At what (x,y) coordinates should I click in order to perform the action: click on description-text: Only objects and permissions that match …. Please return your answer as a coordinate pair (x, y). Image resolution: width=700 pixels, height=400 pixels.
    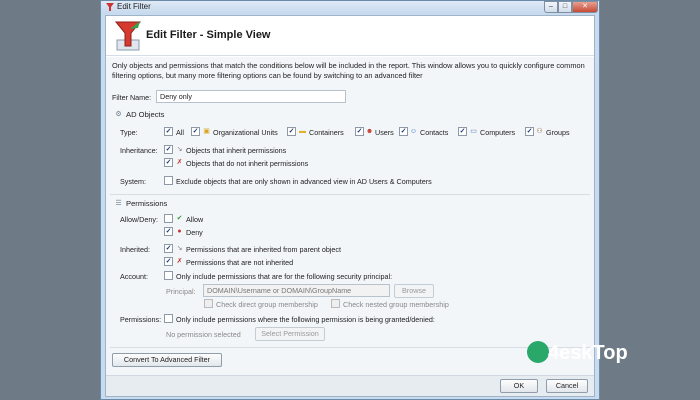
    Looking at the image, I should click on (348, 70).